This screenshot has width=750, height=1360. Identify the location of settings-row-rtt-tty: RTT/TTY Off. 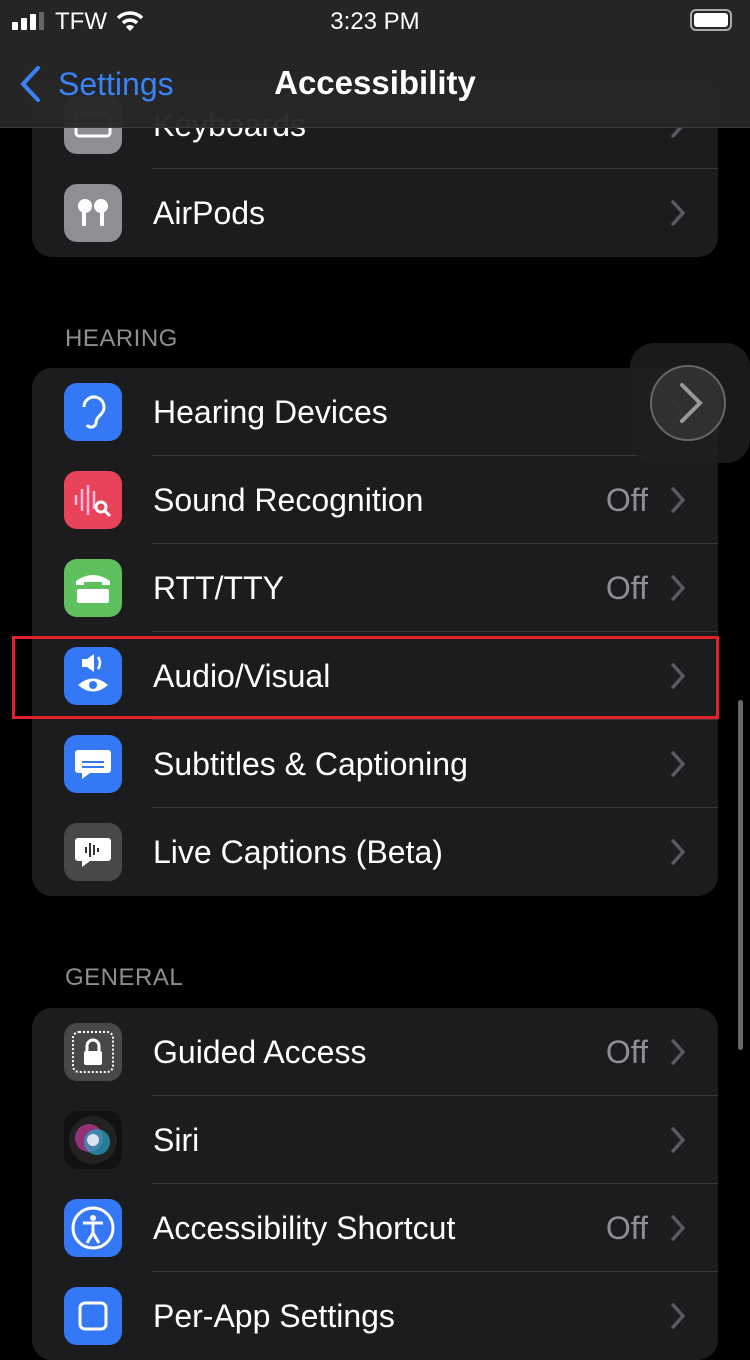
(375, 588).